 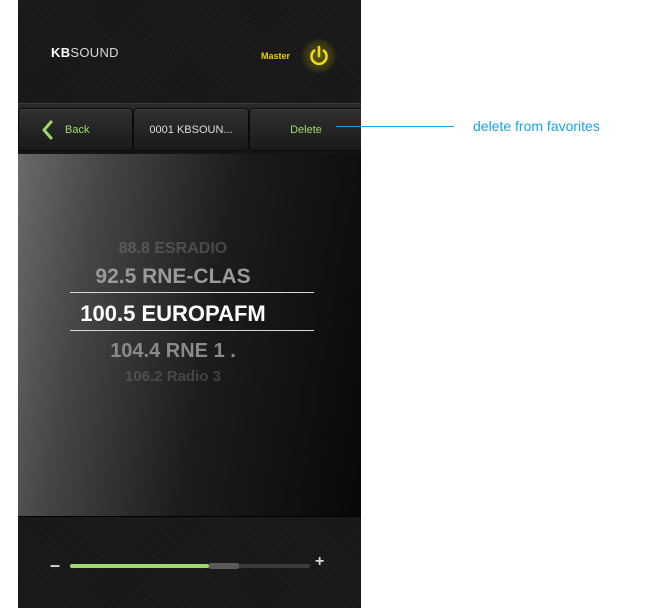 What do you see at coordinates (192, 330) in the screenshot?
I see `selection-divider-bottom` at bounding box center [192, 330].